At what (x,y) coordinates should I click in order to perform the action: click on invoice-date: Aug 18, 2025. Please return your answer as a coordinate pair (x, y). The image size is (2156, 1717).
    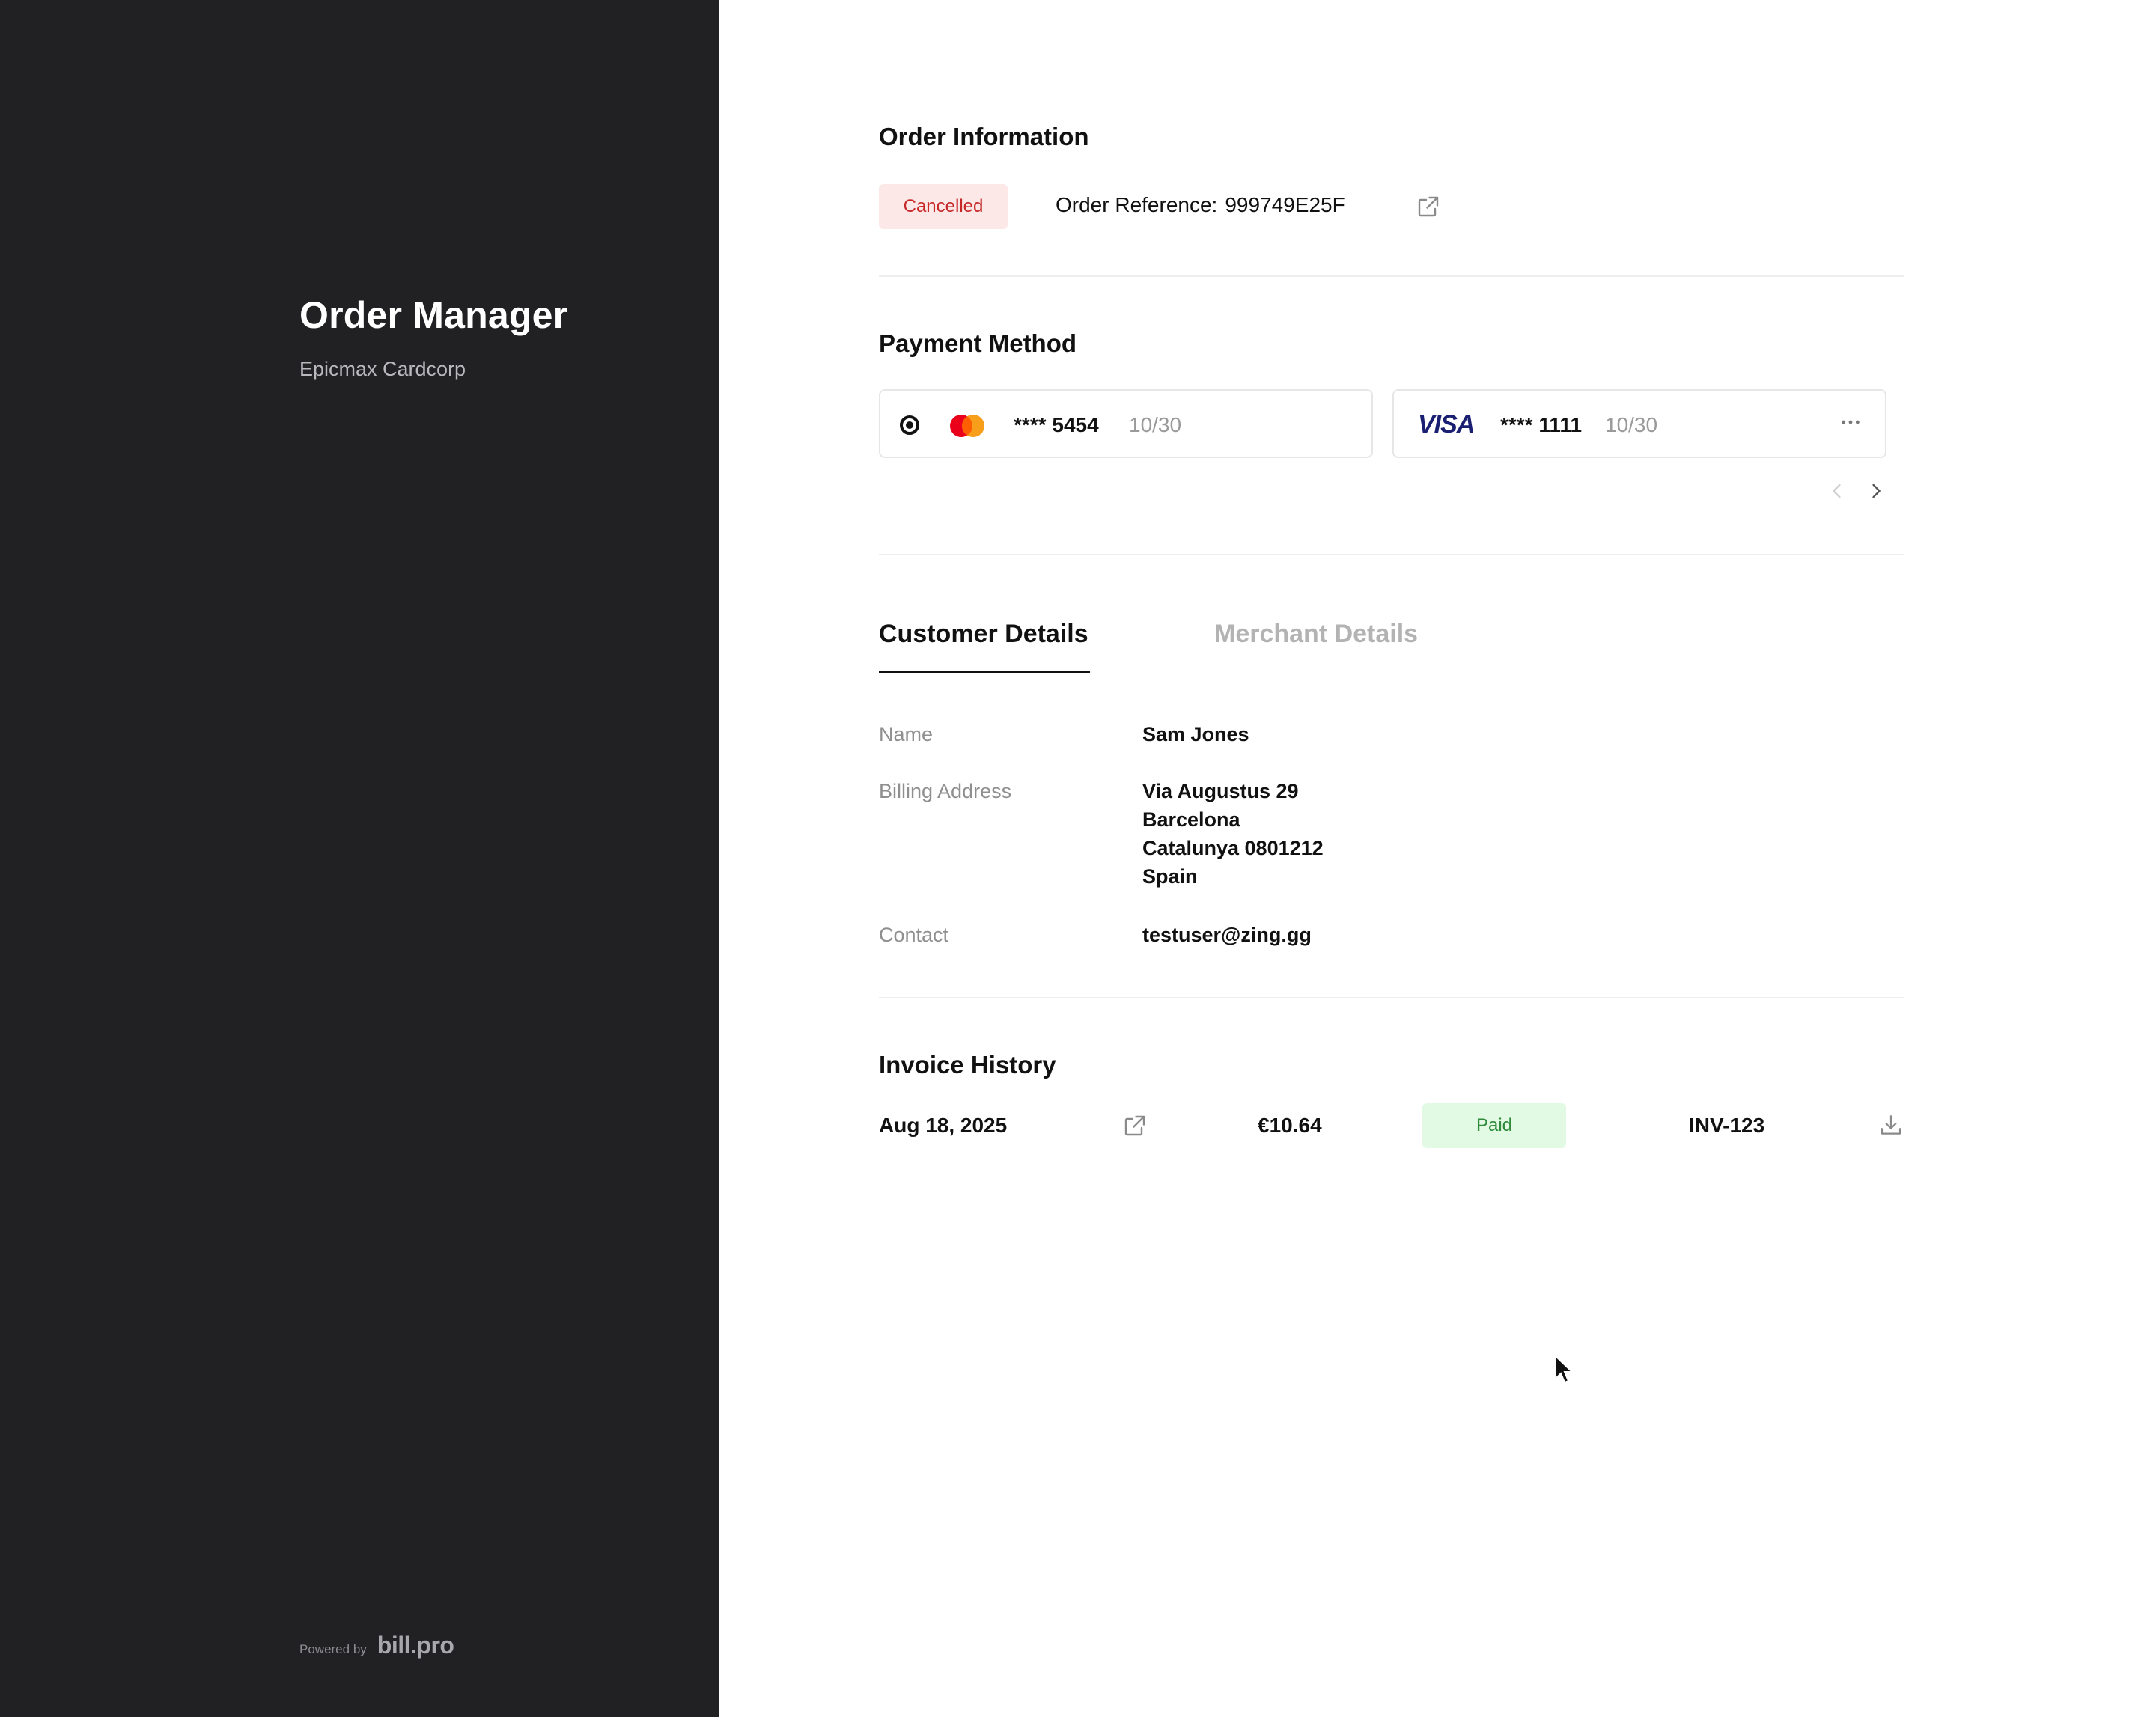
    Looking at the image, I should click on (943, 1125).